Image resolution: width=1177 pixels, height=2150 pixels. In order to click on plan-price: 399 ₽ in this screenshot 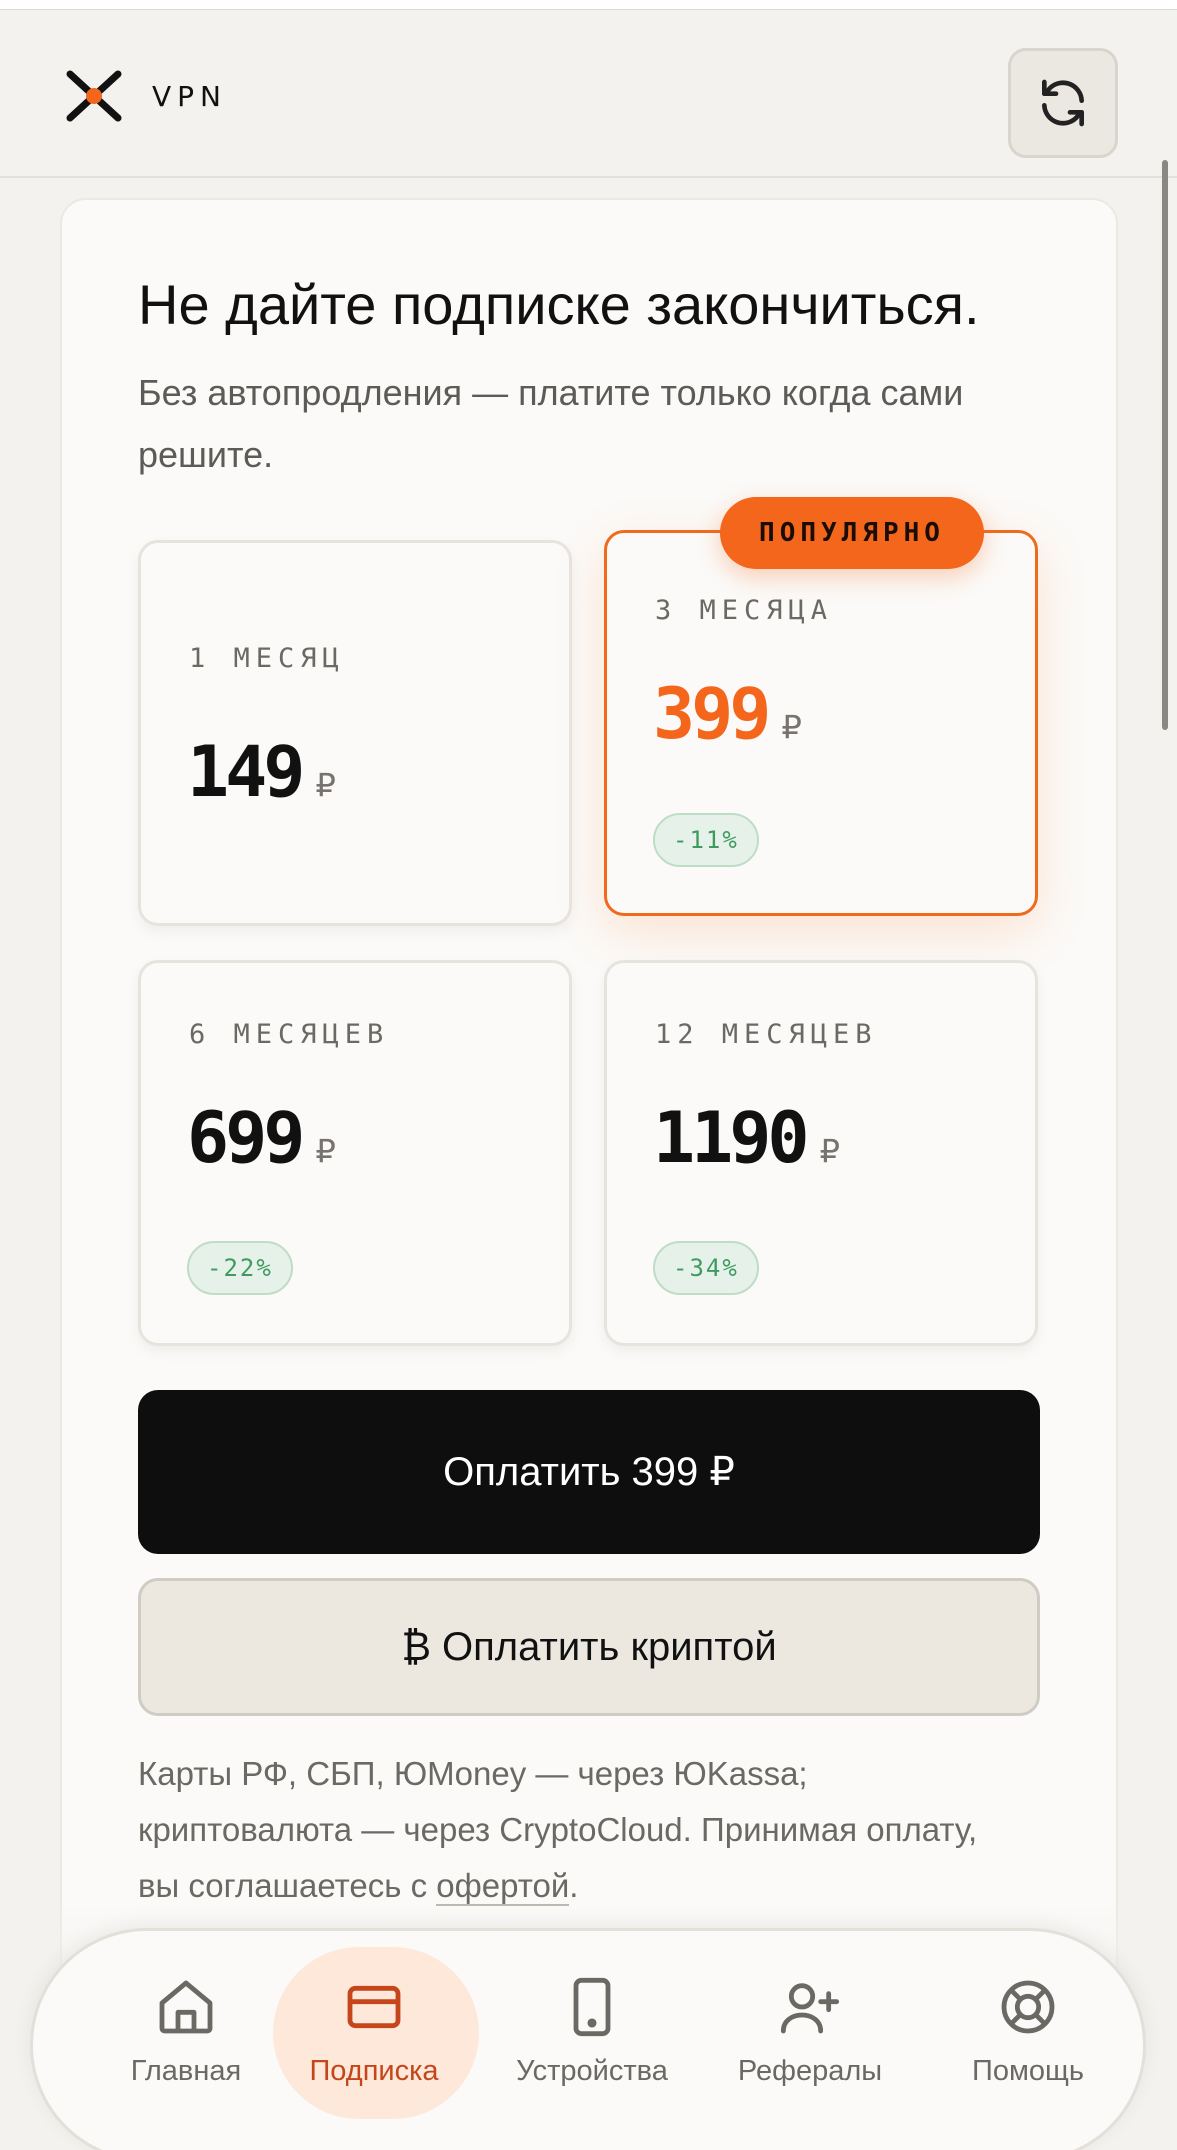, I will do `click(727, 714)`.